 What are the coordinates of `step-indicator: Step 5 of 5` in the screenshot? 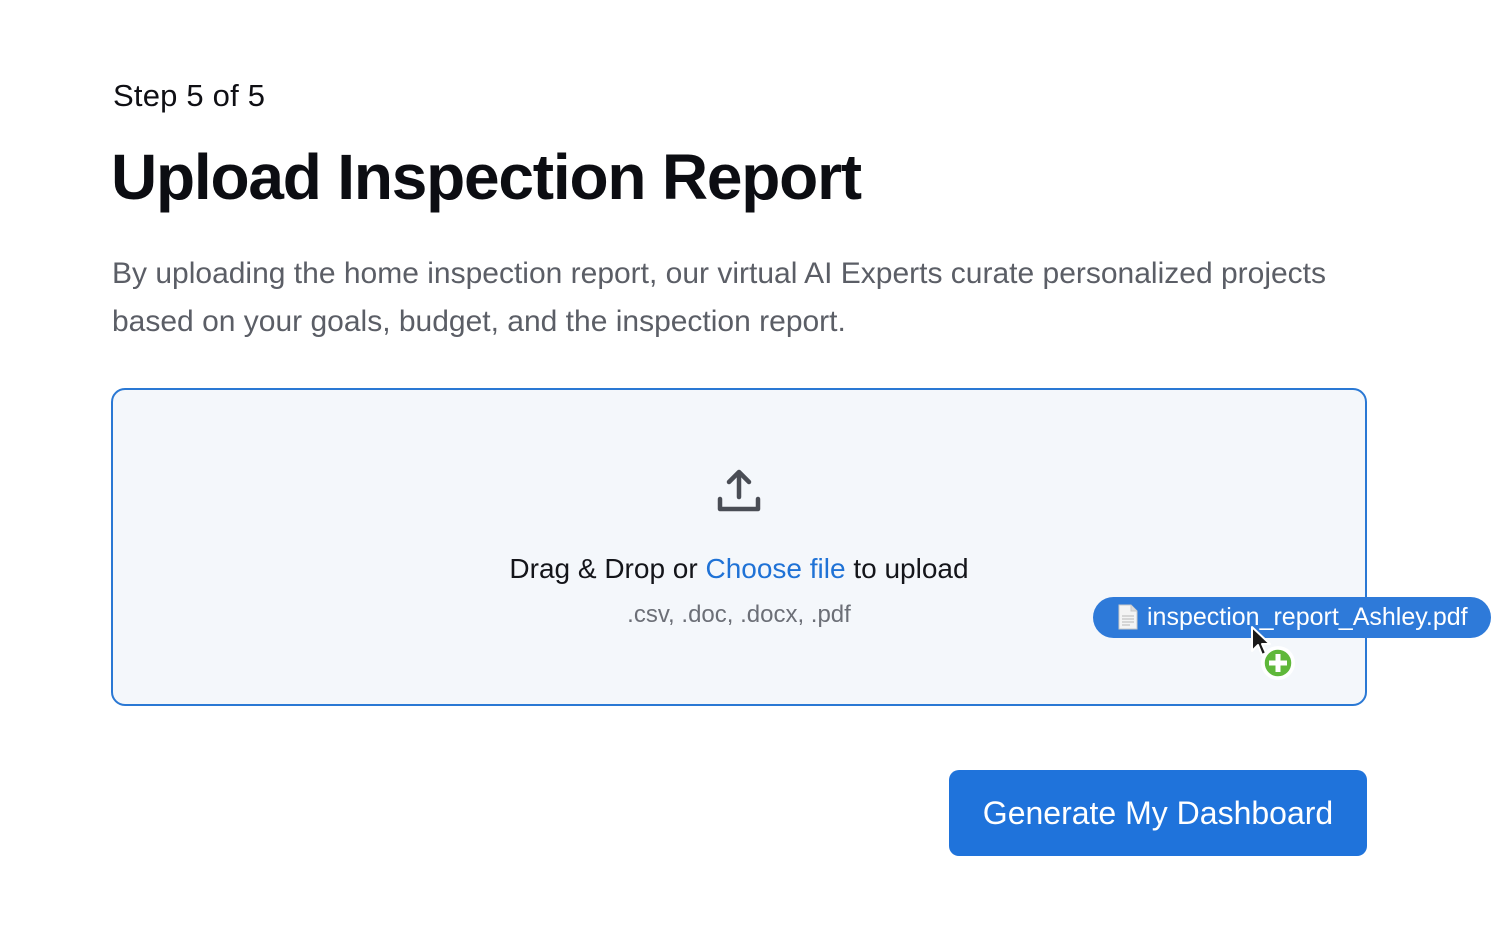 It's located at (189, 95).